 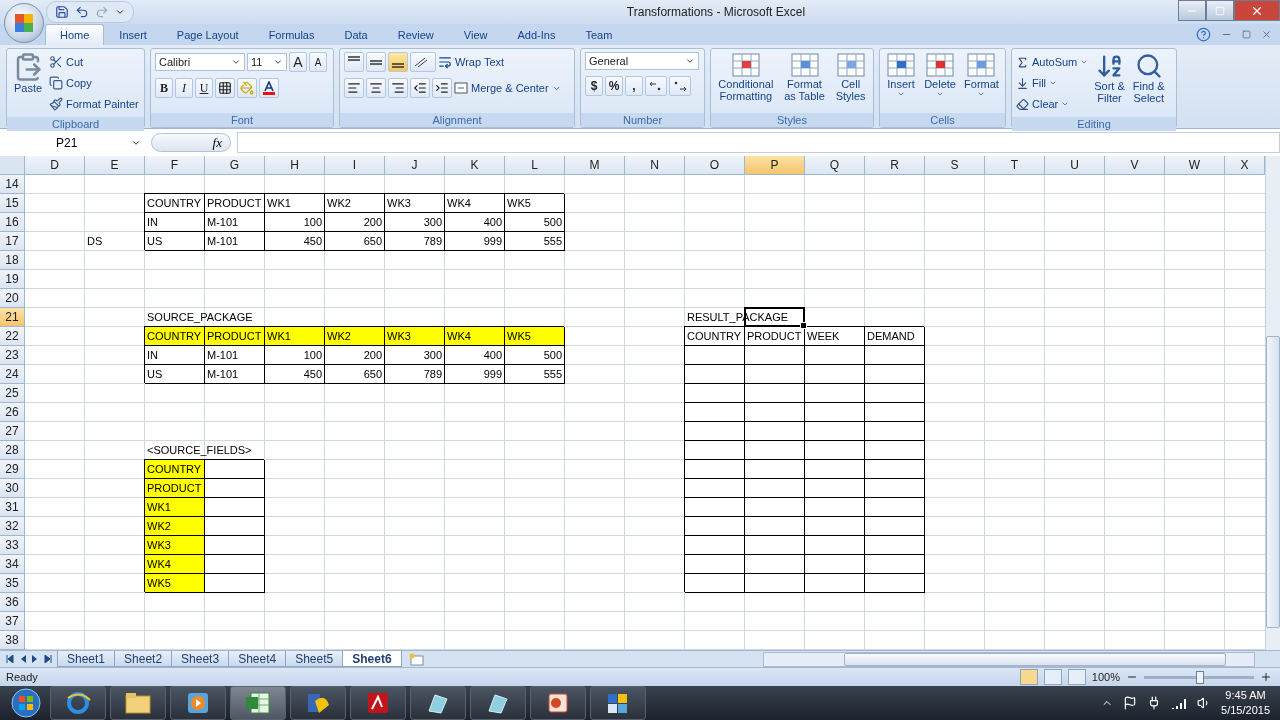 I want to click on clock: 9:45 AM 5/15/2015, so click(x=1245, y=703).